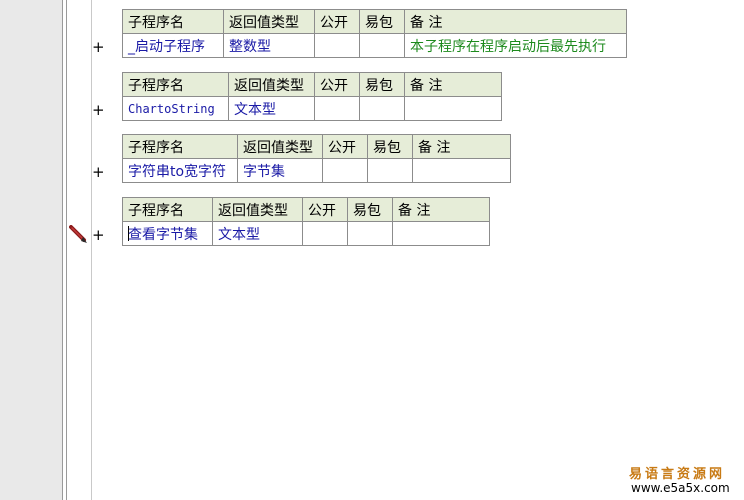 The width and height of the screenshot is (744, 500). I want to click on margin-column, so click(79, 250).